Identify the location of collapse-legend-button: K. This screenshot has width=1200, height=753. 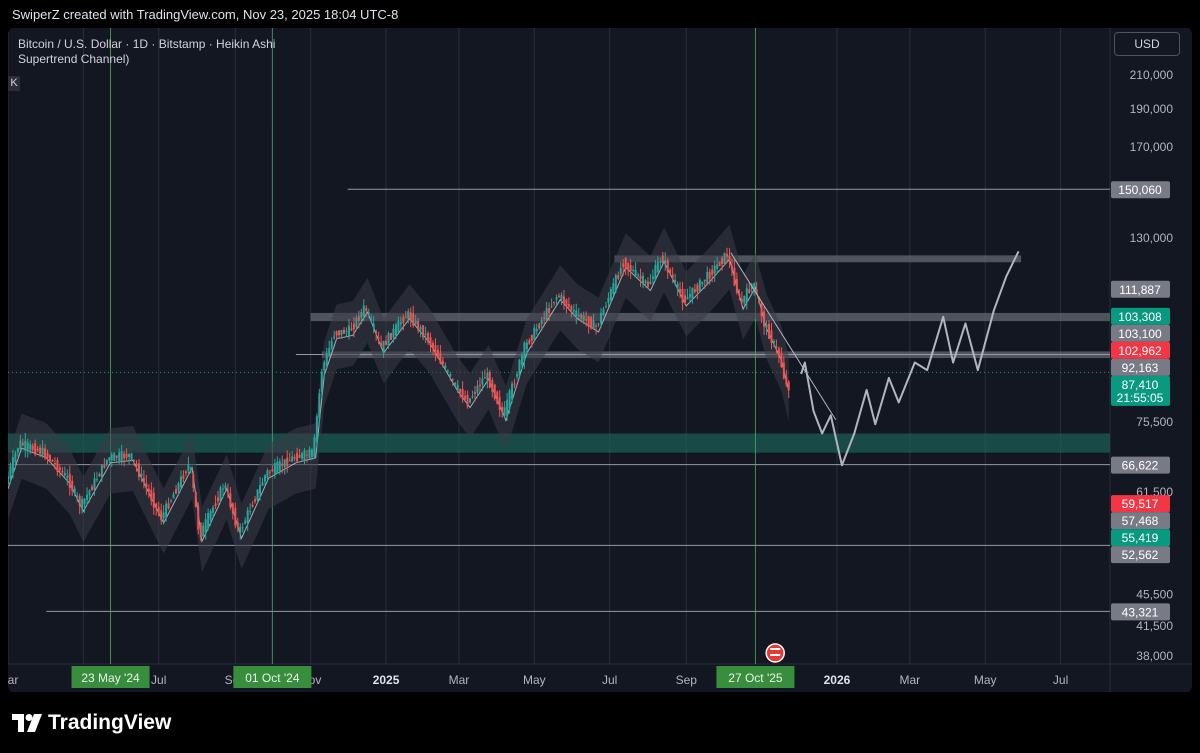
(14, 83).